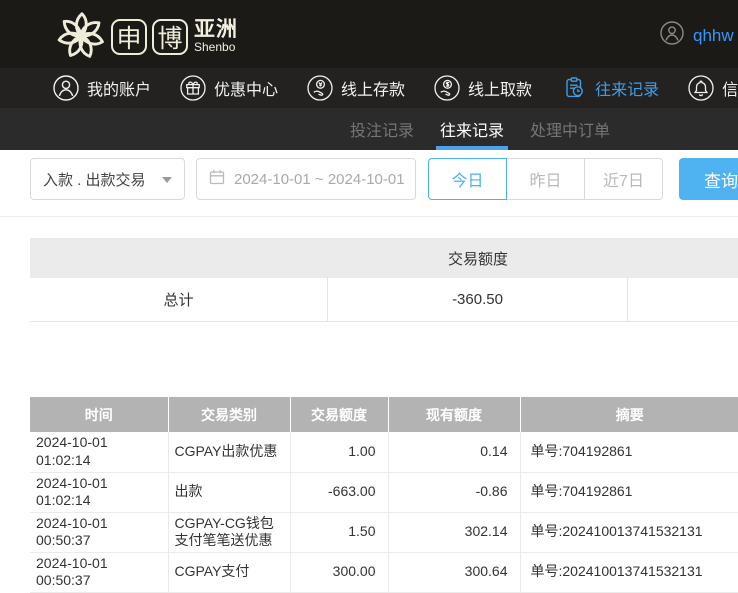 The width and height of the screenshot is (738, 593). What do you see at coordinates (119, 90) in the screenshot?
I see `nav-item-label: 我的账户` at bounding box center [119, 90].